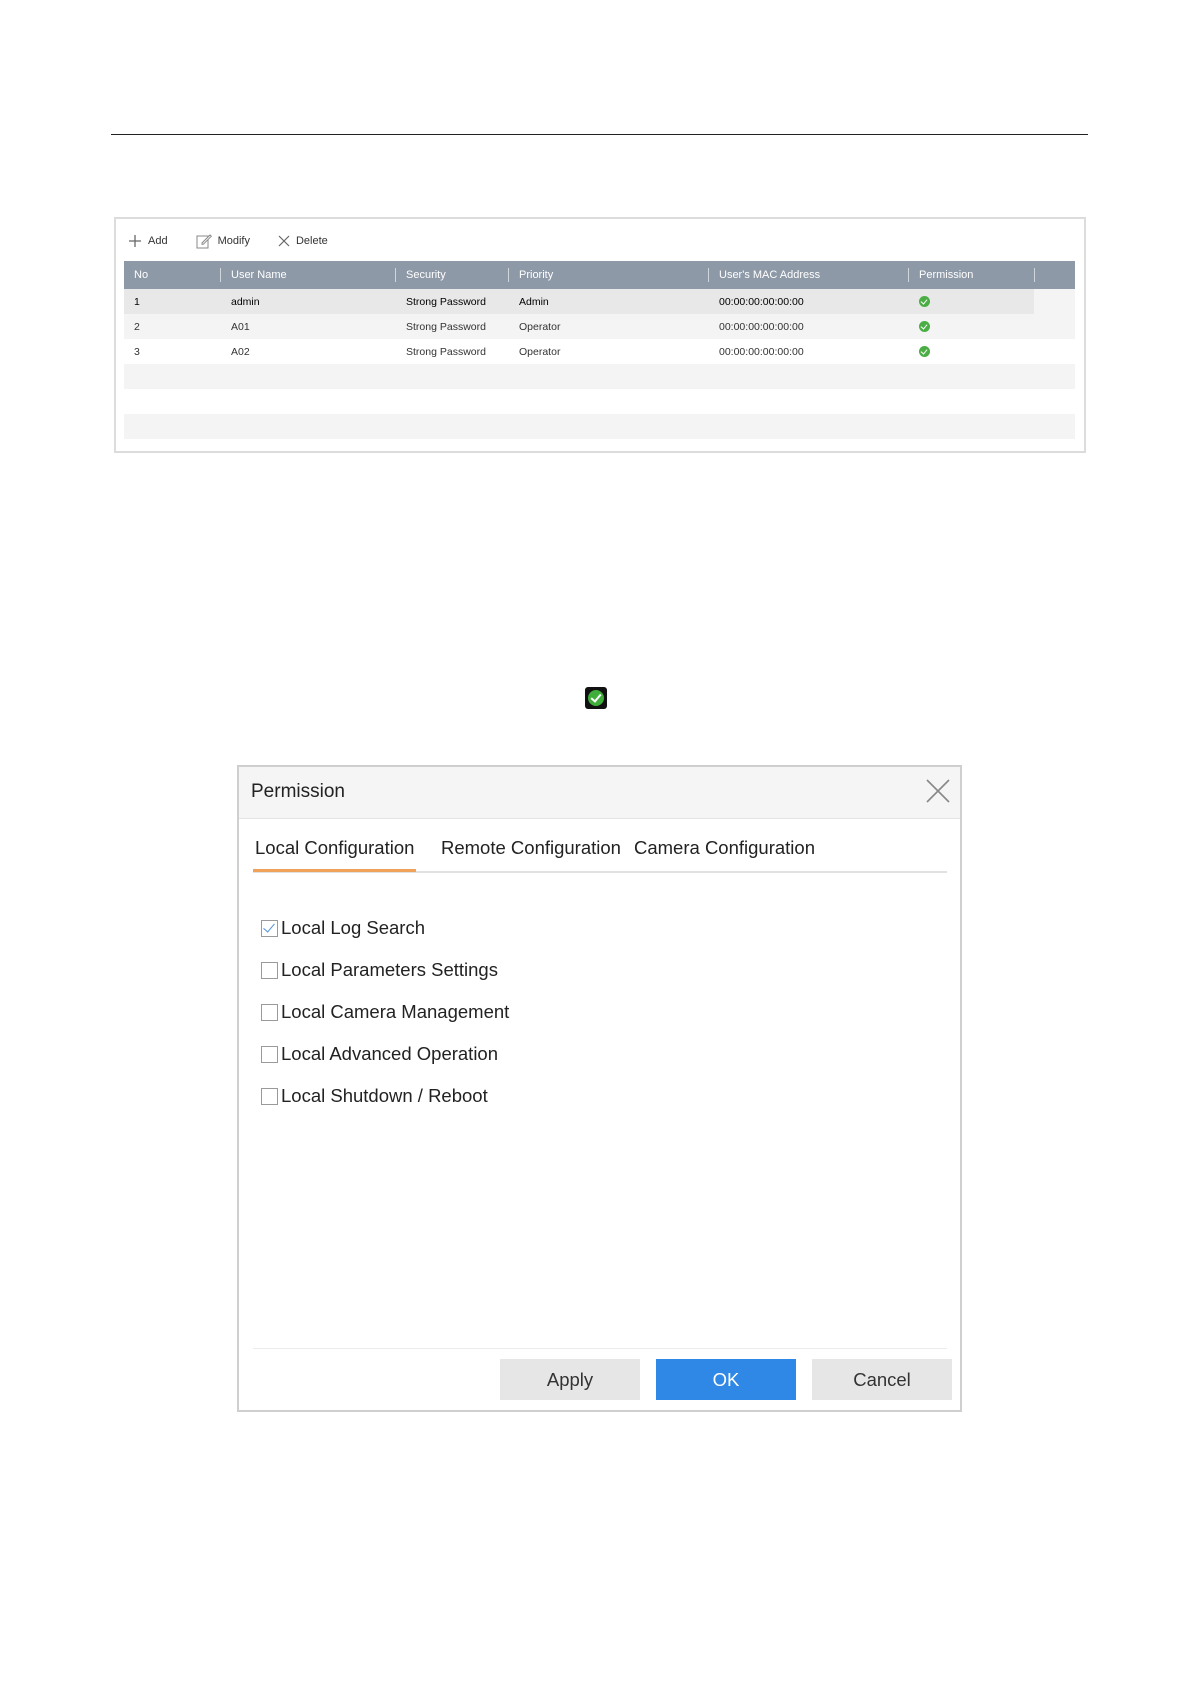 The height and width of the screenshot is (1684, 1191). What do you see at coordinates (298, 791) in the screenshot?
I see `dialog-title: Permission` at bounding box center [298, 791].